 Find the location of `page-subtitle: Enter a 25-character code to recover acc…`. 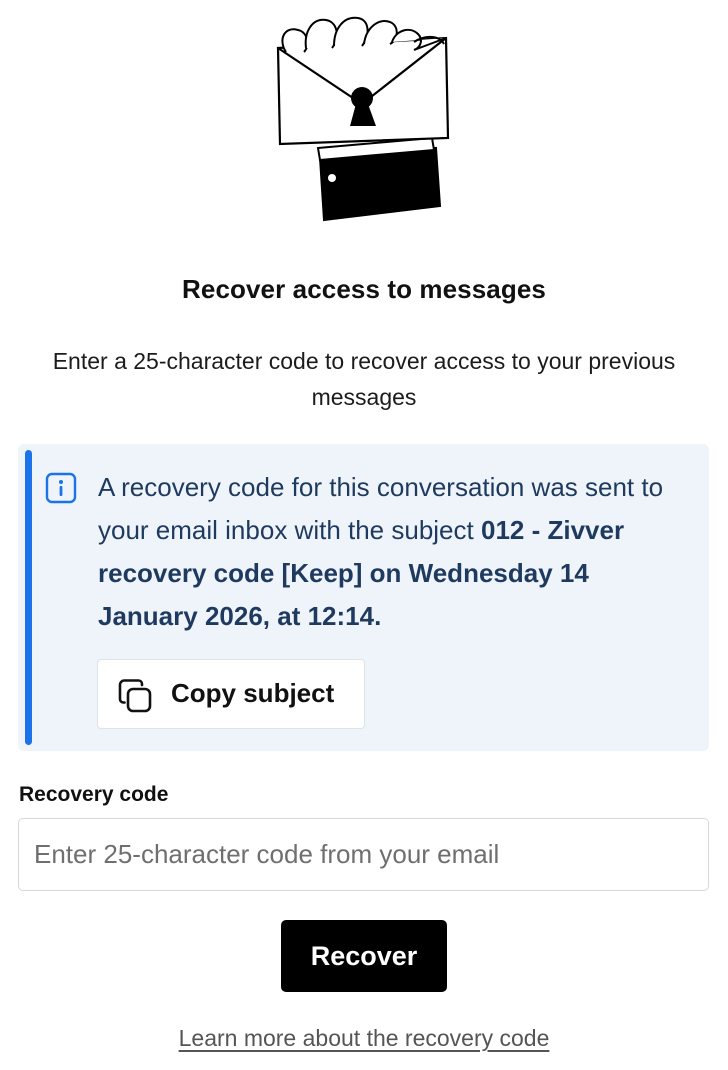

page-subtitle: Enter a 25-character code to recover acc… is located at coordinates (364, 379).